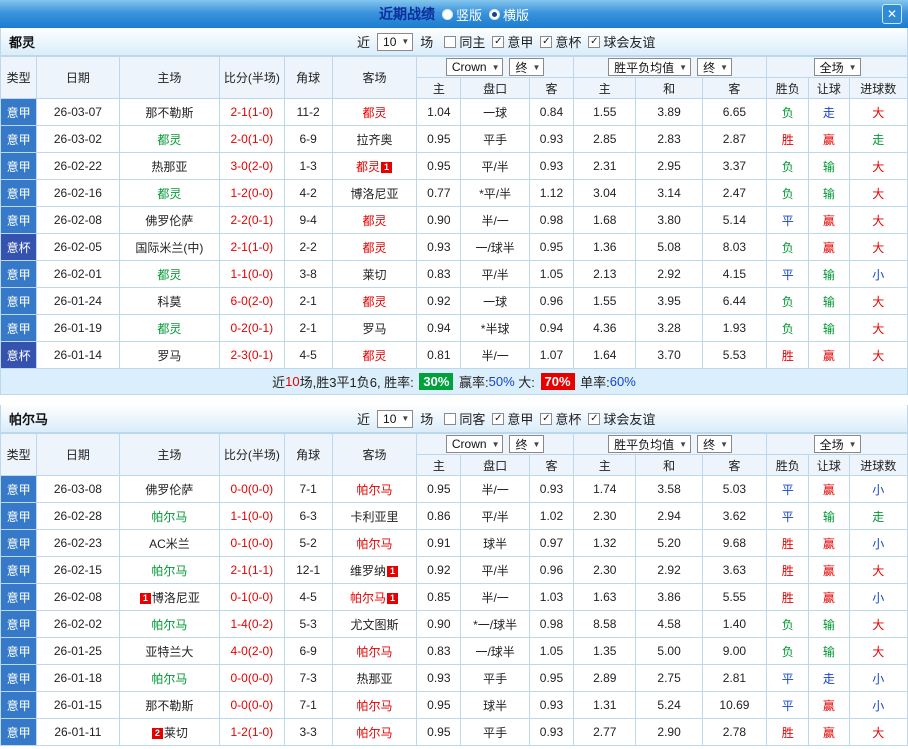 Image resolution: width=908 pixels, height=749 pixels. I want to click on score-cell: 2-0(1-0), so click(252, 139).